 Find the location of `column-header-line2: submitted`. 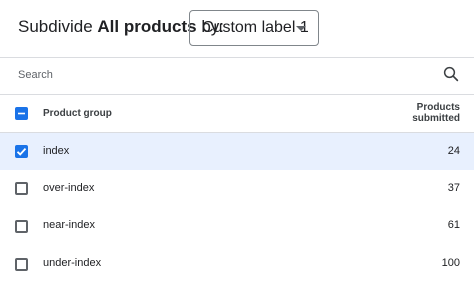

column-header-line2: submitted is located at coordinates (436, 118).